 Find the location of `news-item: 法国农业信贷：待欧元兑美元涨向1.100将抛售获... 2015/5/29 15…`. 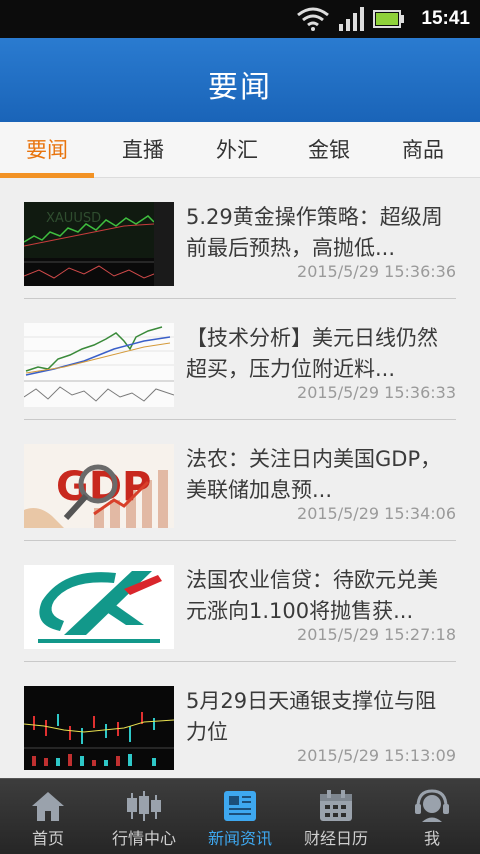

news-item: 法国农业信贷：待欧元兑美元涨向1.100将抛售获... 2015/5/29 15… is located at coordinates (240, 601).